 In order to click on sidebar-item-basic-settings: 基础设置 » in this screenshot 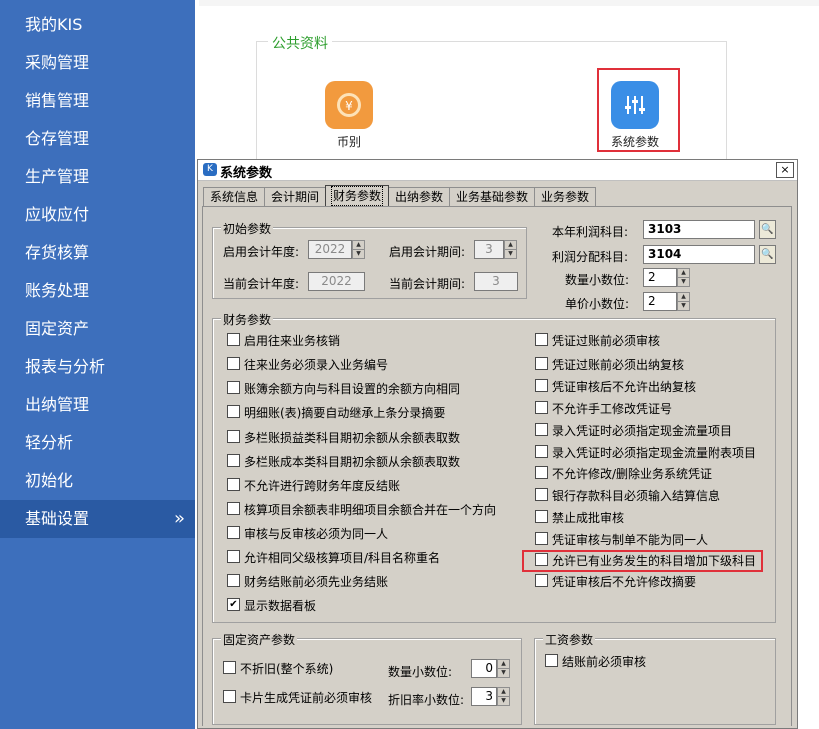, I will do `click(97, 519)`.